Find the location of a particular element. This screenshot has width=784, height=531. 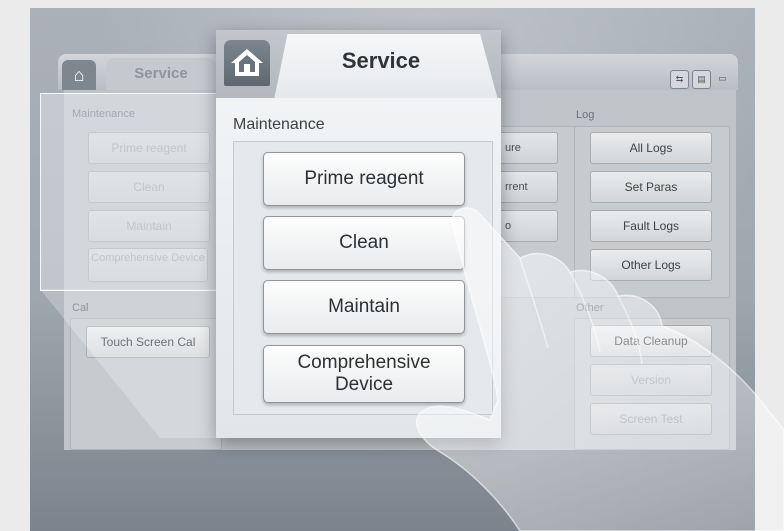

fault-logs-button: Fault Logs is located at coordinates (651, 226).